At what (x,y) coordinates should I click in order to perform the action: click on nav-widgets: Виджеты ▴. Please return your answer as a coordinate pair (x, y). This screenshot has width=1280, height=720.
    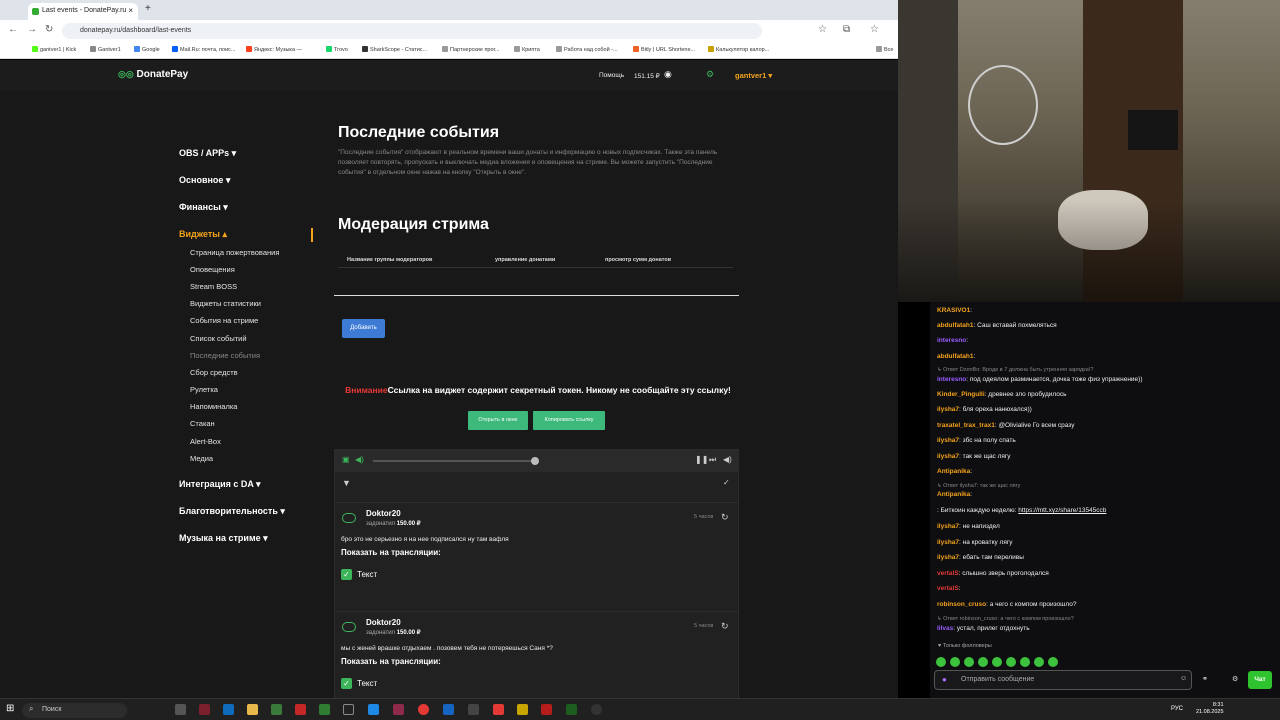
    Looking at the image, I should click on (203, 234).